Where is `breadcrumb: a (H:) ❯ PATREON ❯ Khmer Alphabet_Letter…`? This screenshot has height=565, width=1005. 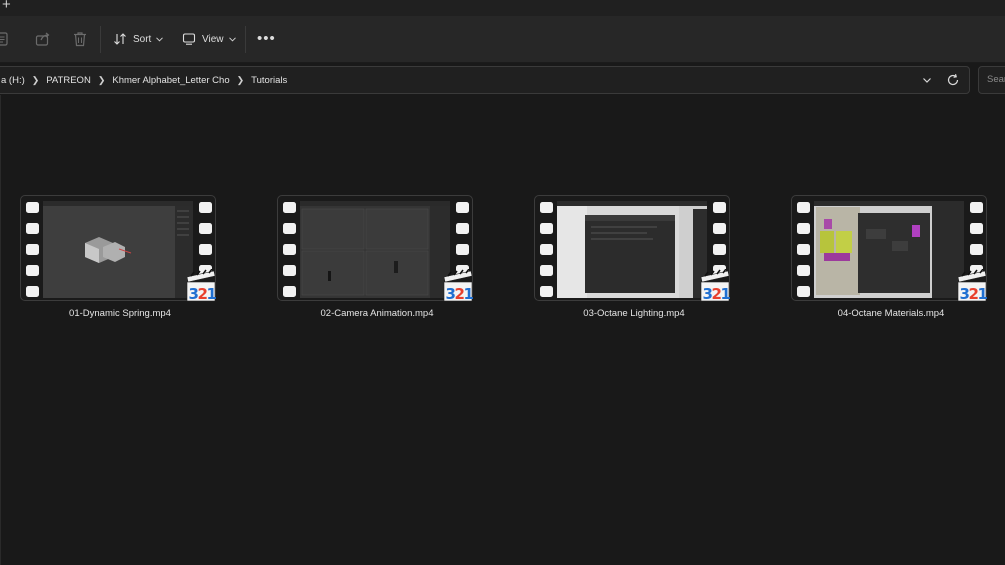
breadcrumb: a (H:) ❯ PATREON ❯ Khmer Alphabet_Letter… is located at coordinates (144, 80).